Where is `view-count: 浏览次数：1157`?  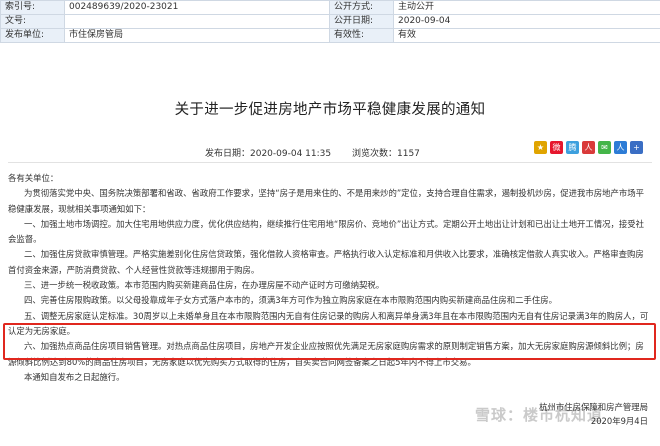
view-count: 浏览次数：1157 is located at coordinates (386, 154).